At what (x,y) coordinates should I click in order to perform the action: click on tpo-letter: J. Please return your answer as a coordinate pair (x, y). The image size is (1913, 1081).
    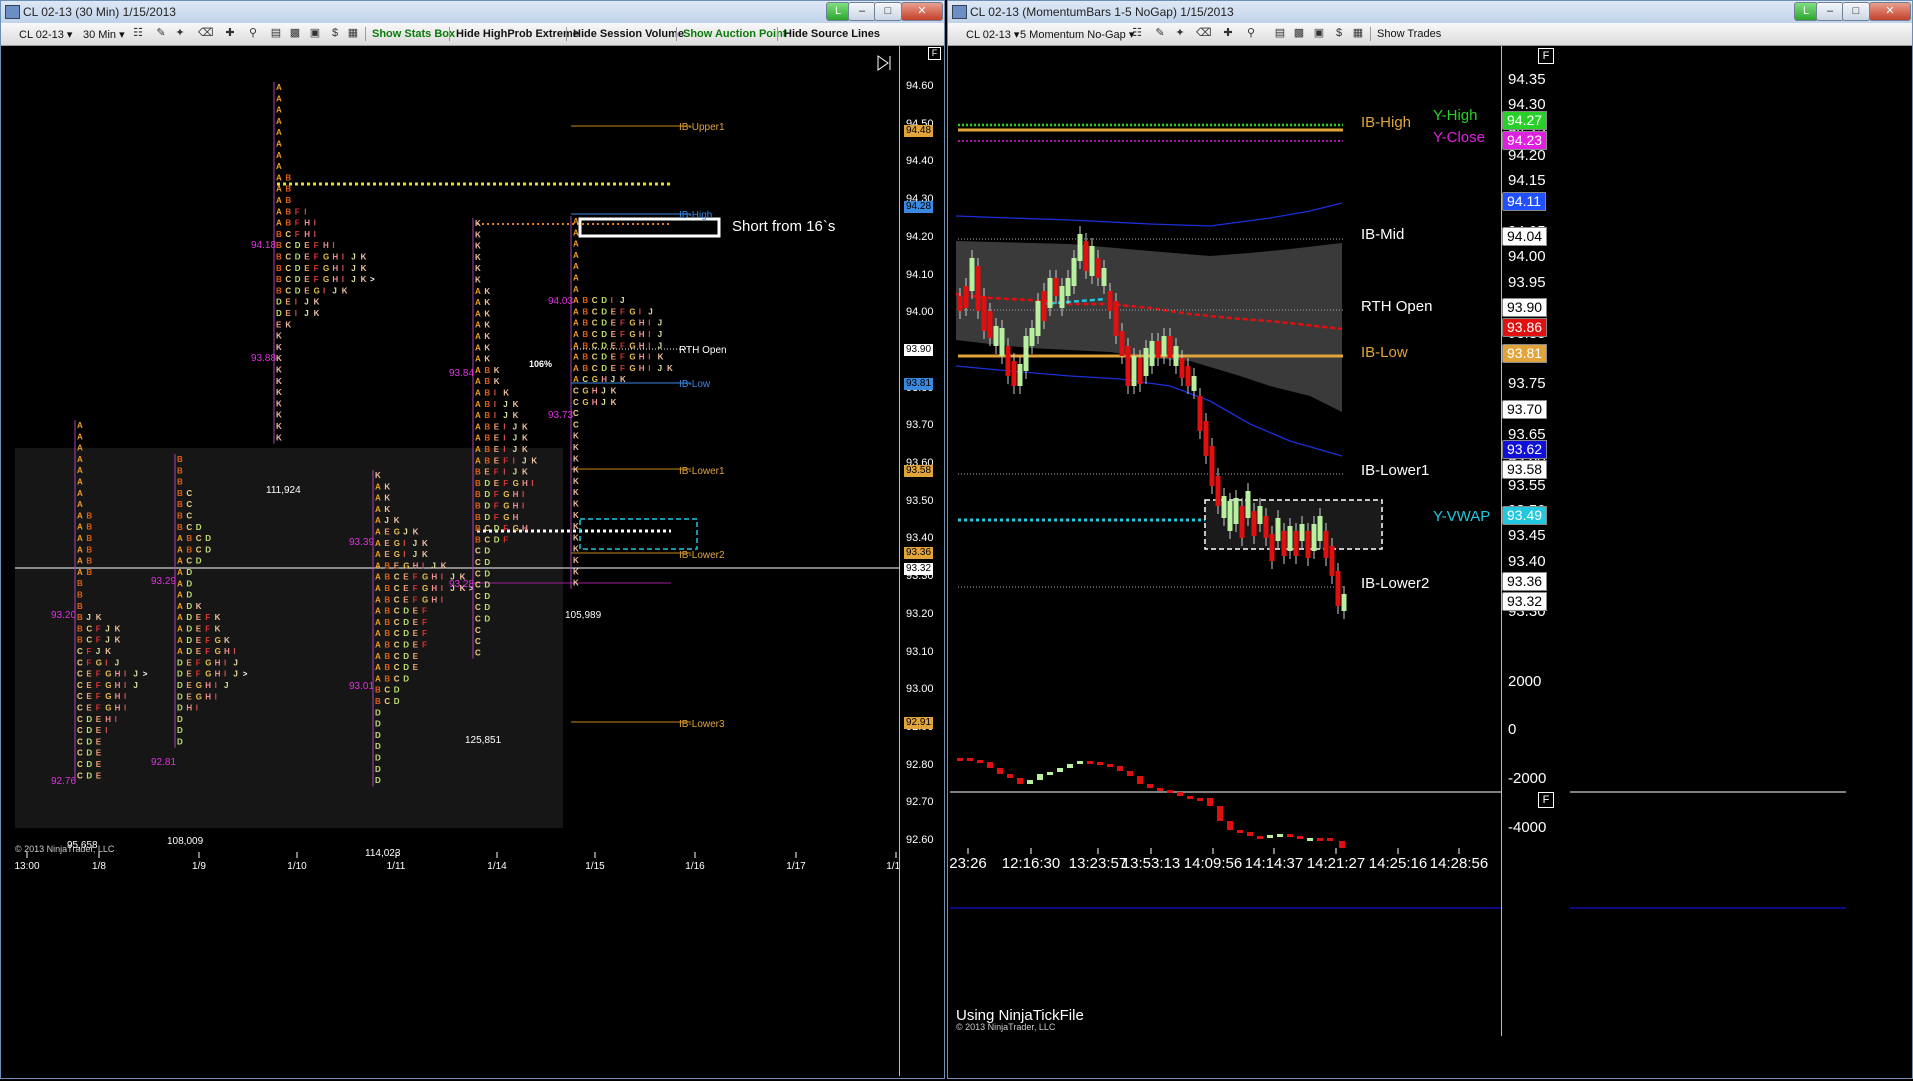
    Looking at the image, I should click on (107, 628).